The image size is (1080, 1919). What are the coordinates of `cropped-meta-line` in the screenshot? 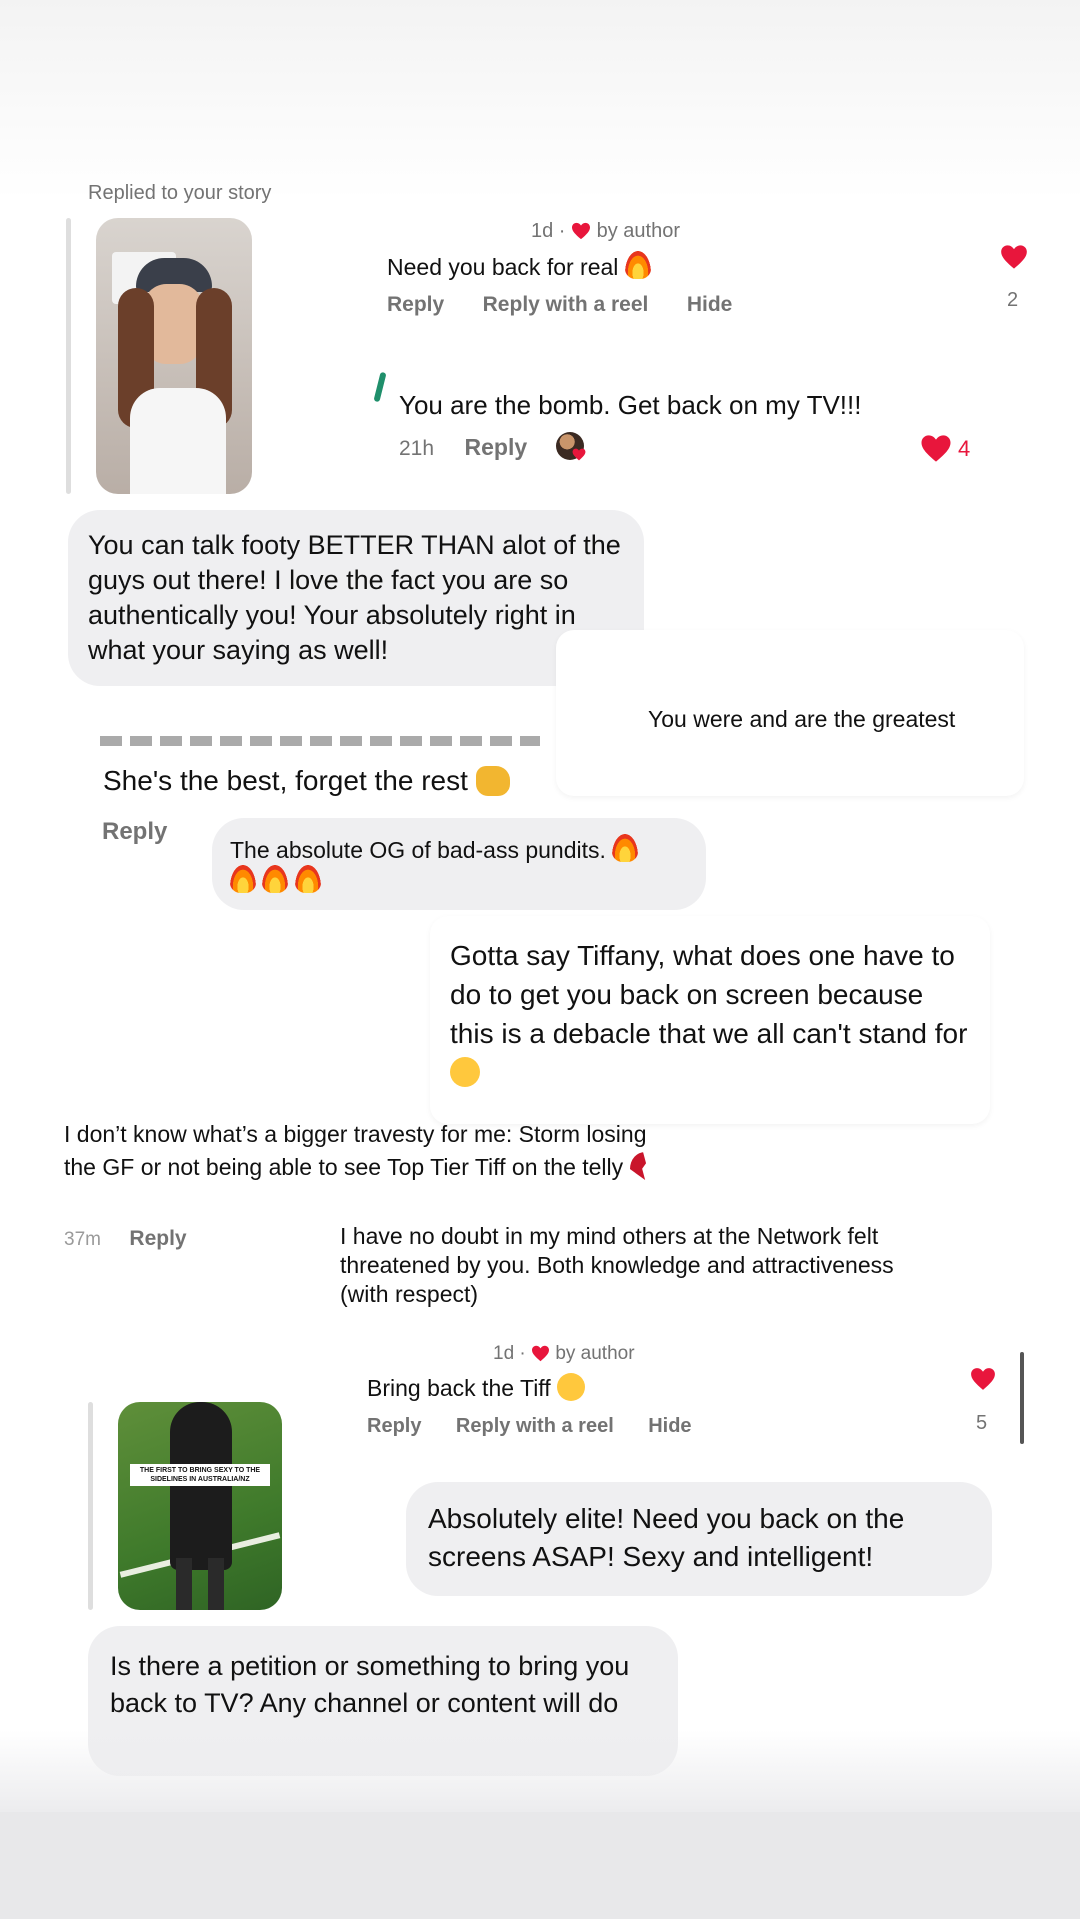 It's located at (320, 741).